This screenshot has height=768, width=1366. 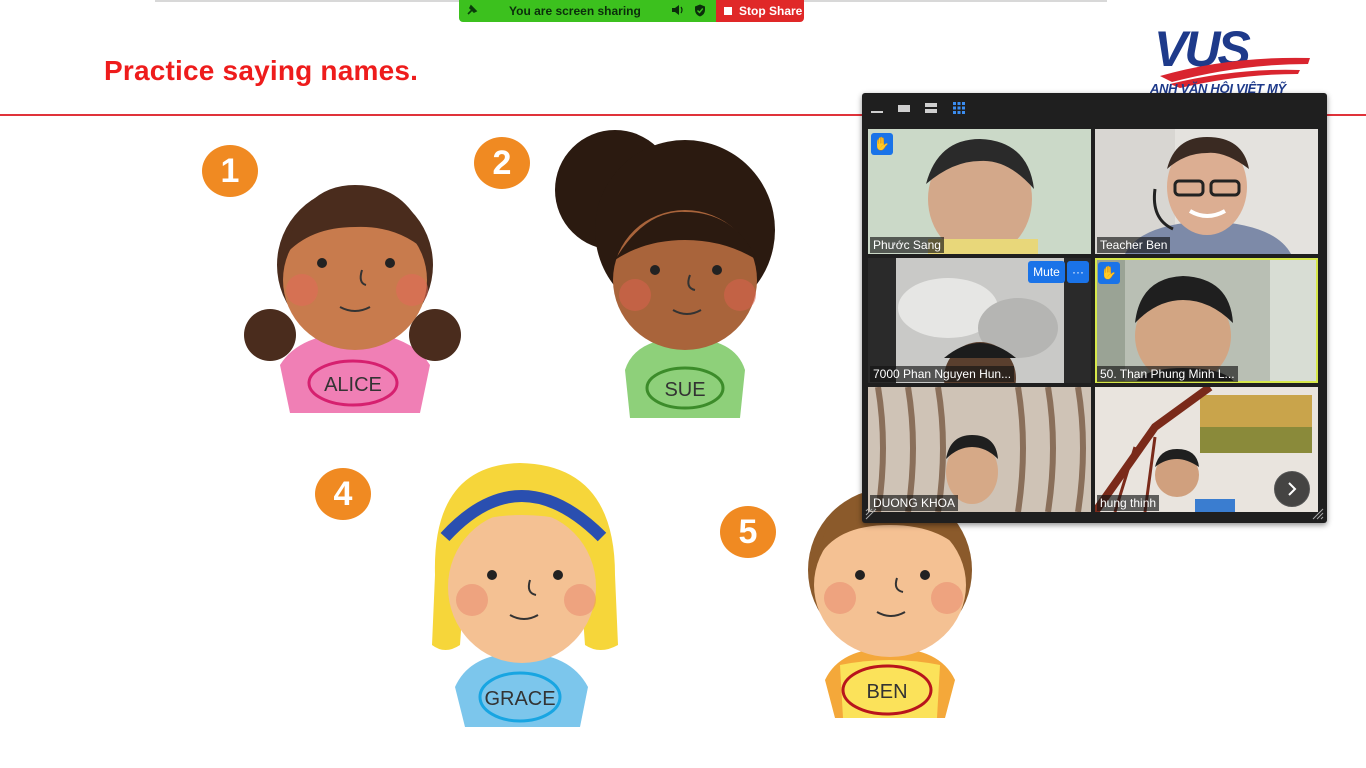 What do you see at coordinates (871, 514) in the screenshot?
I see `resize-handle-left-icon` at bounding box center [871, 514].